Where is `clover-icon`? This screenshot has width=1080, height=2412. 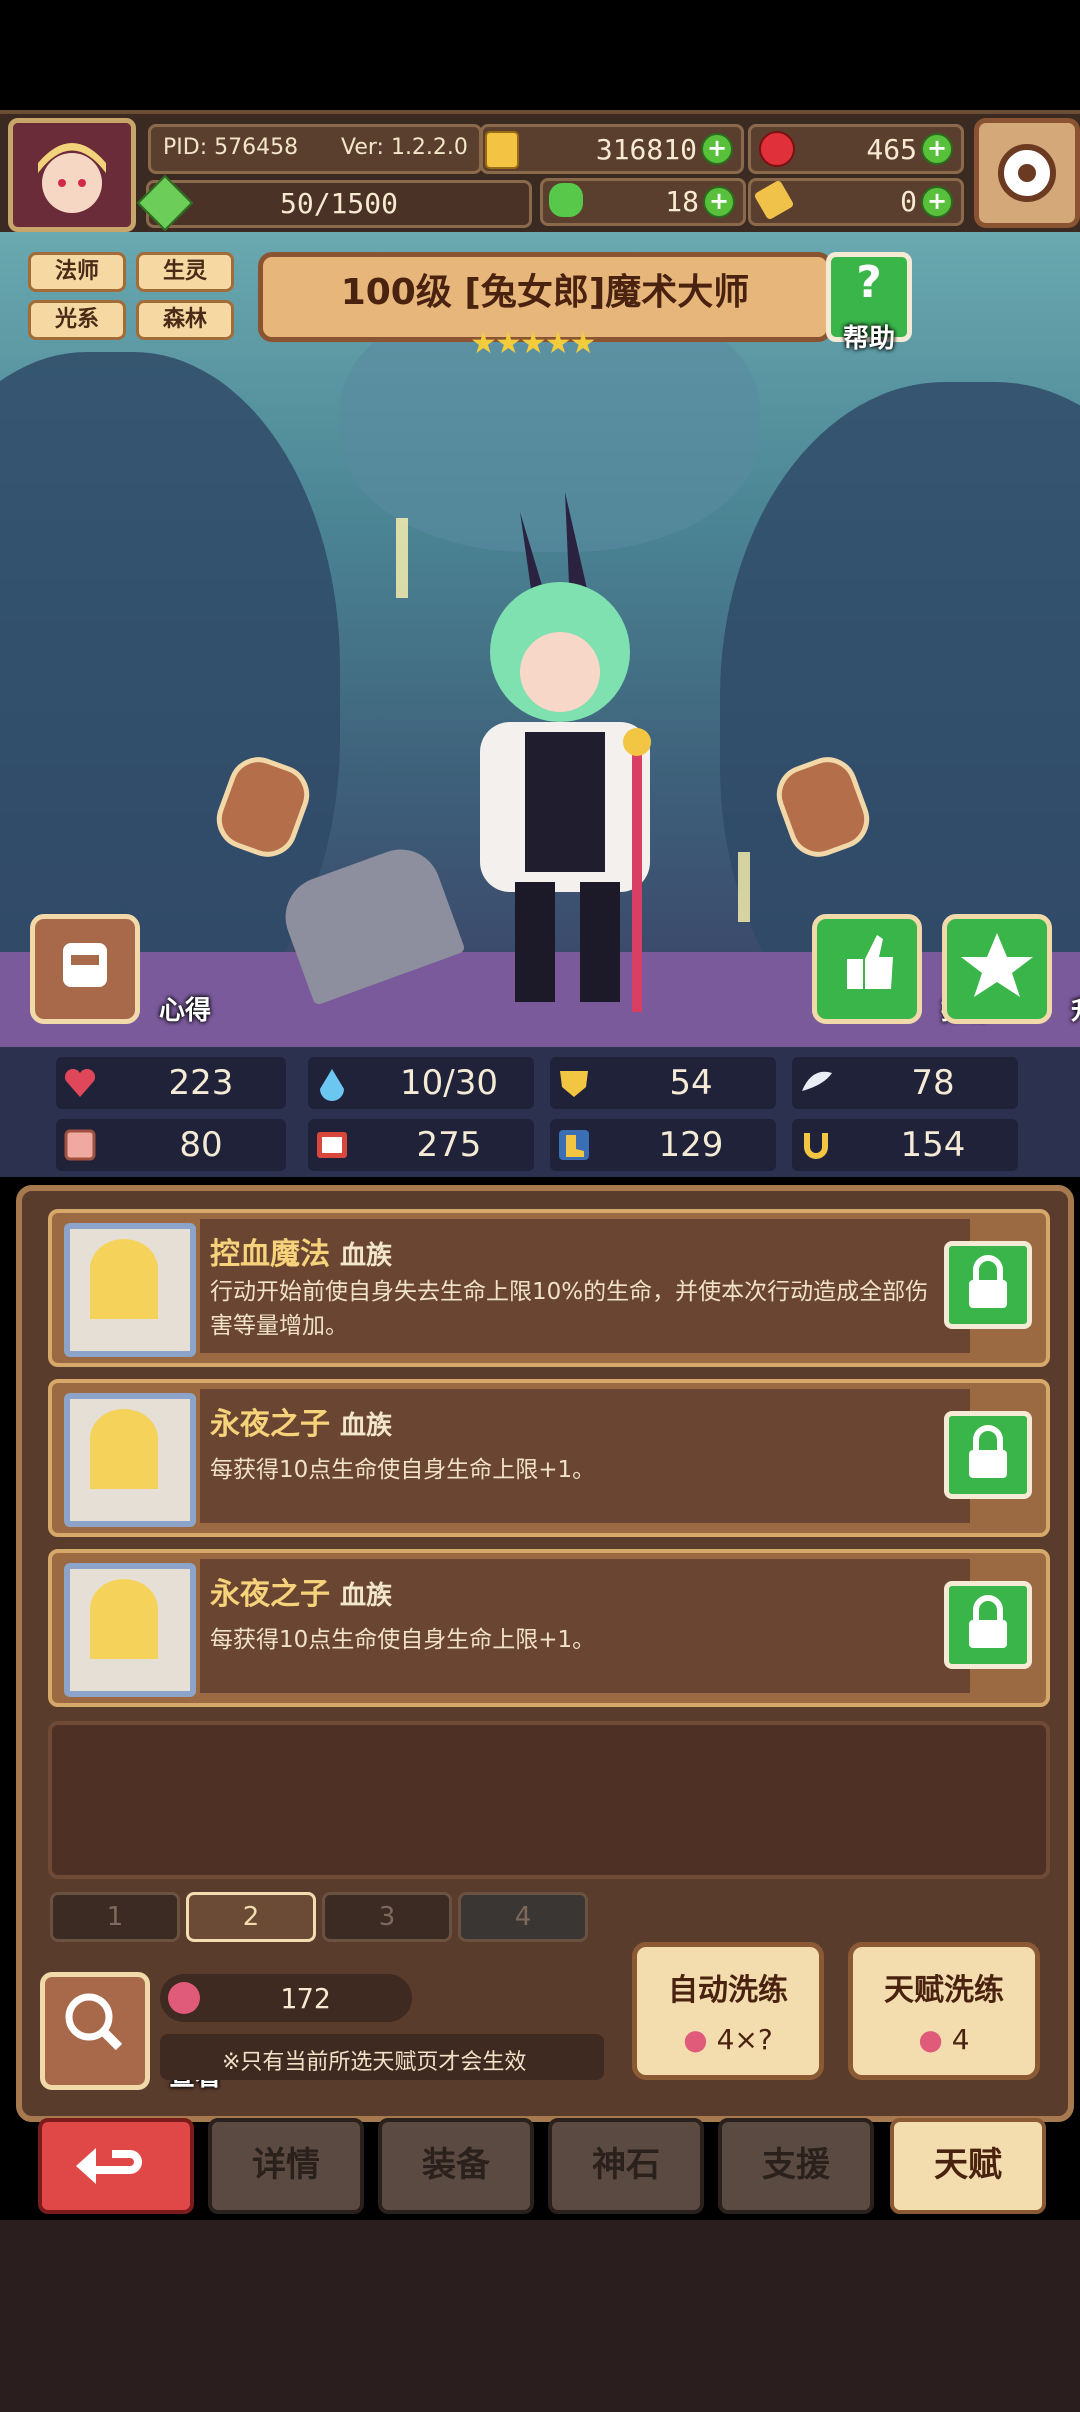 clover-icon is located at coordinates (566, 200).